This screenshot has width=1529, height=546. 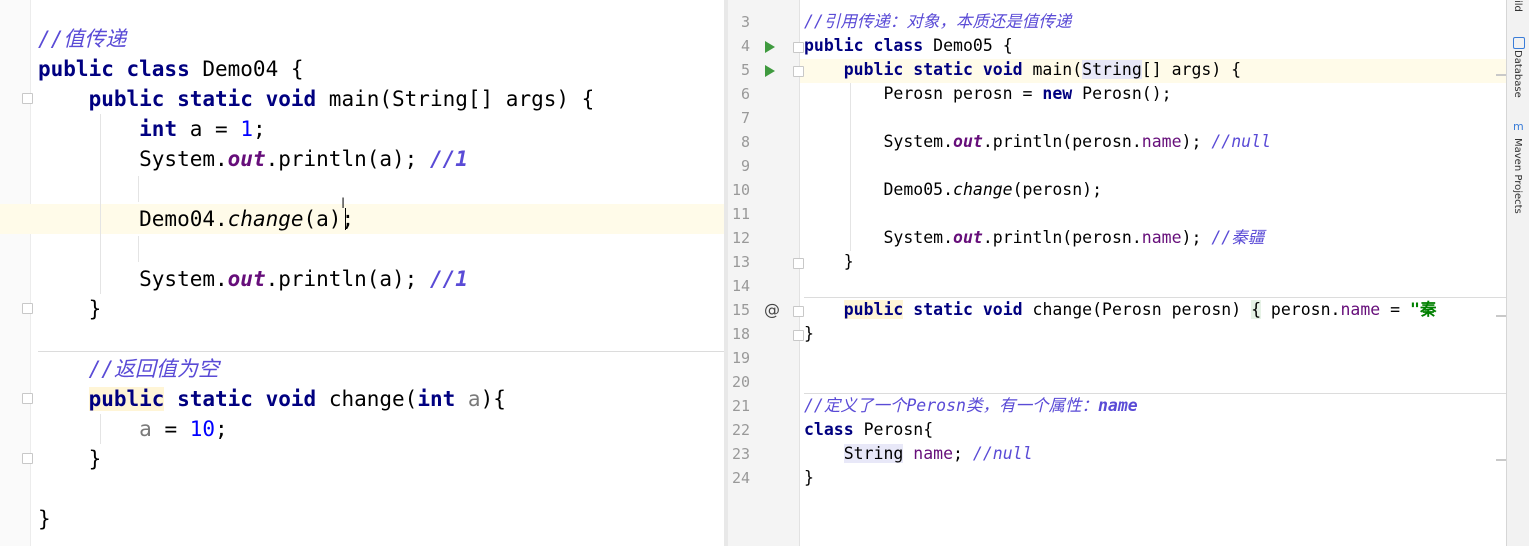 I want to click on line-number: 3, so click(x=739, y=22).